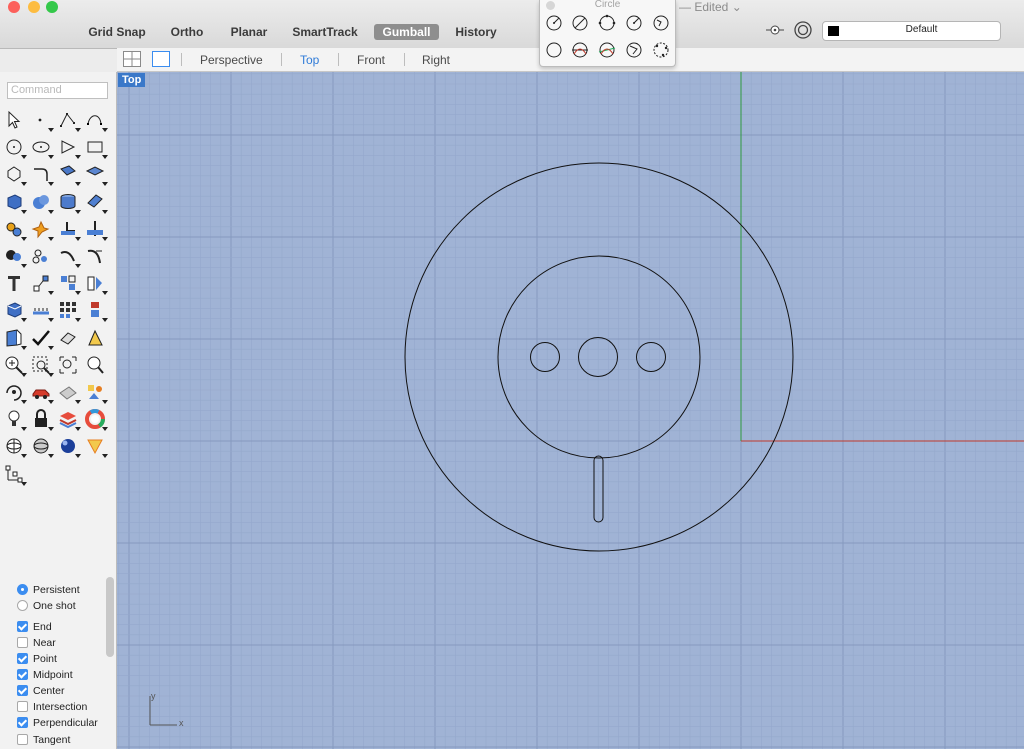 This screenshot has height=749, width=1024. Describe the element at coordinates (42, 120) in the screenshot. I see `point-icon` at that location.